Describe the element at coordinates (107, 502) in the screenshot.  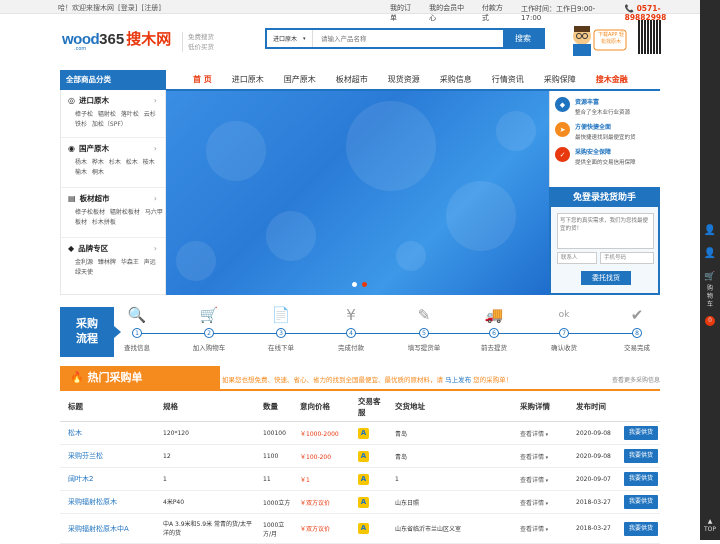
I see `order-title-link: 采购辐射松原木` at that location.